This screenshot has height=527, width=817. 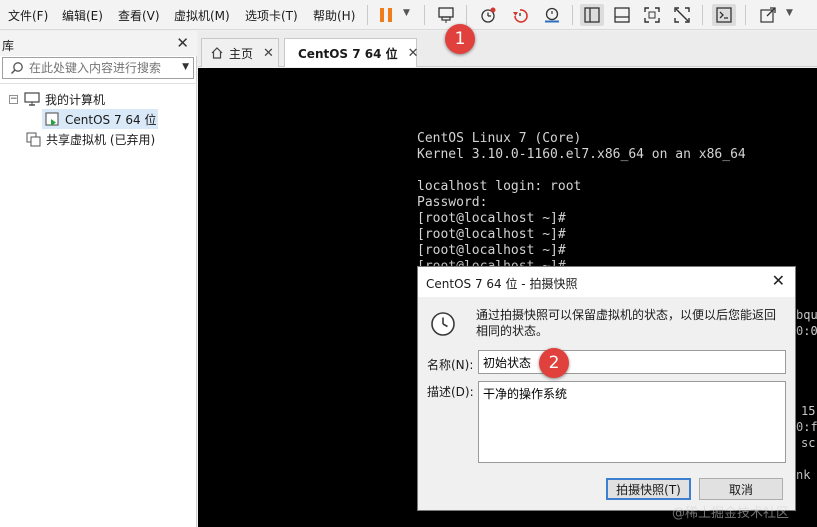 I want to click on tree-item-my-computer: − 我的计算机, so click(x=57, y=99).